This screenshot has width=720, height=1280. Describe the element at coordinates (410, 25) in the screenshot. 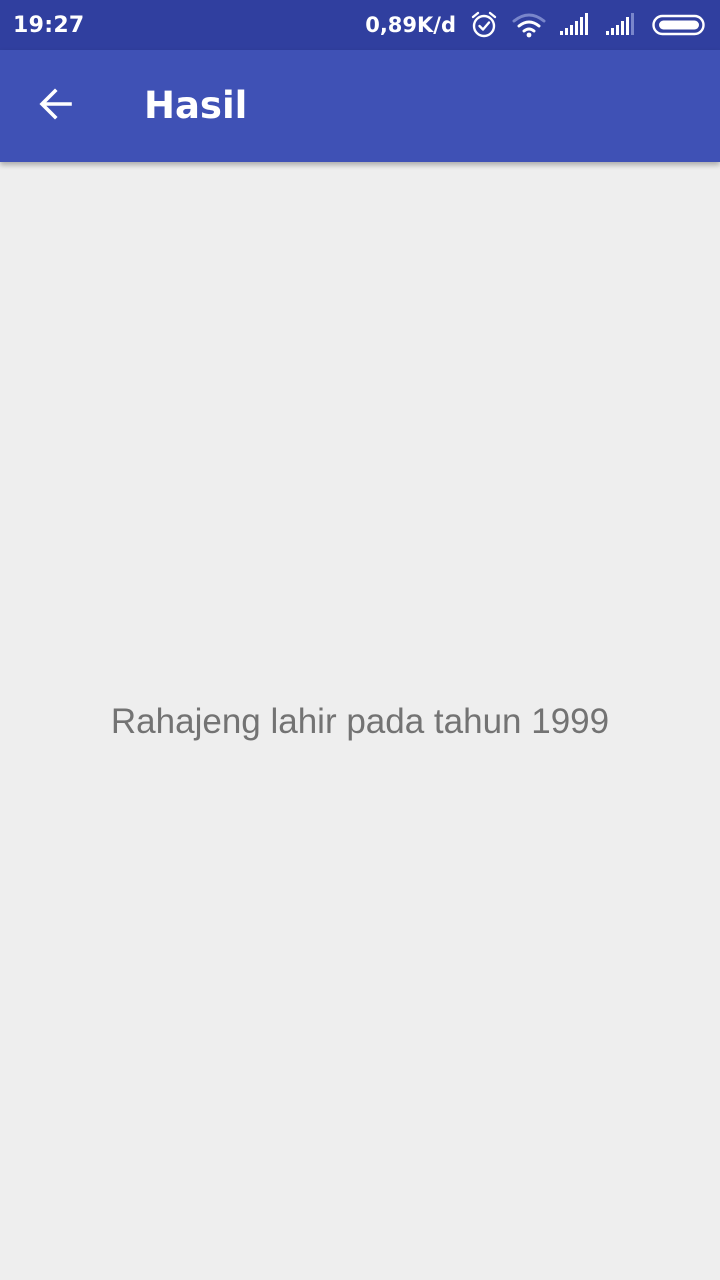

I see `network-speed: 0,89K/d` at that location.